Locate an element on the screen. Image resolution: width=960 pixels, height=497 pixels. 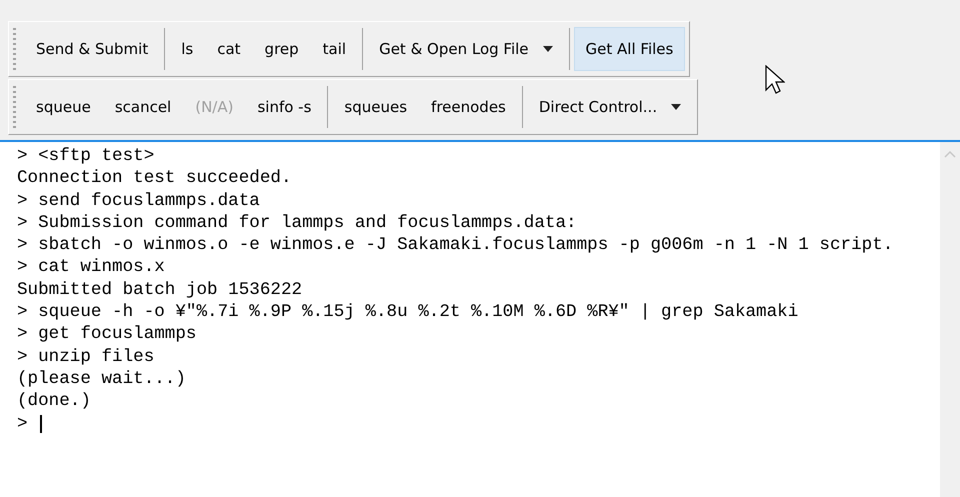
console-line: (please wait...) is located at coordinates (101, 379).